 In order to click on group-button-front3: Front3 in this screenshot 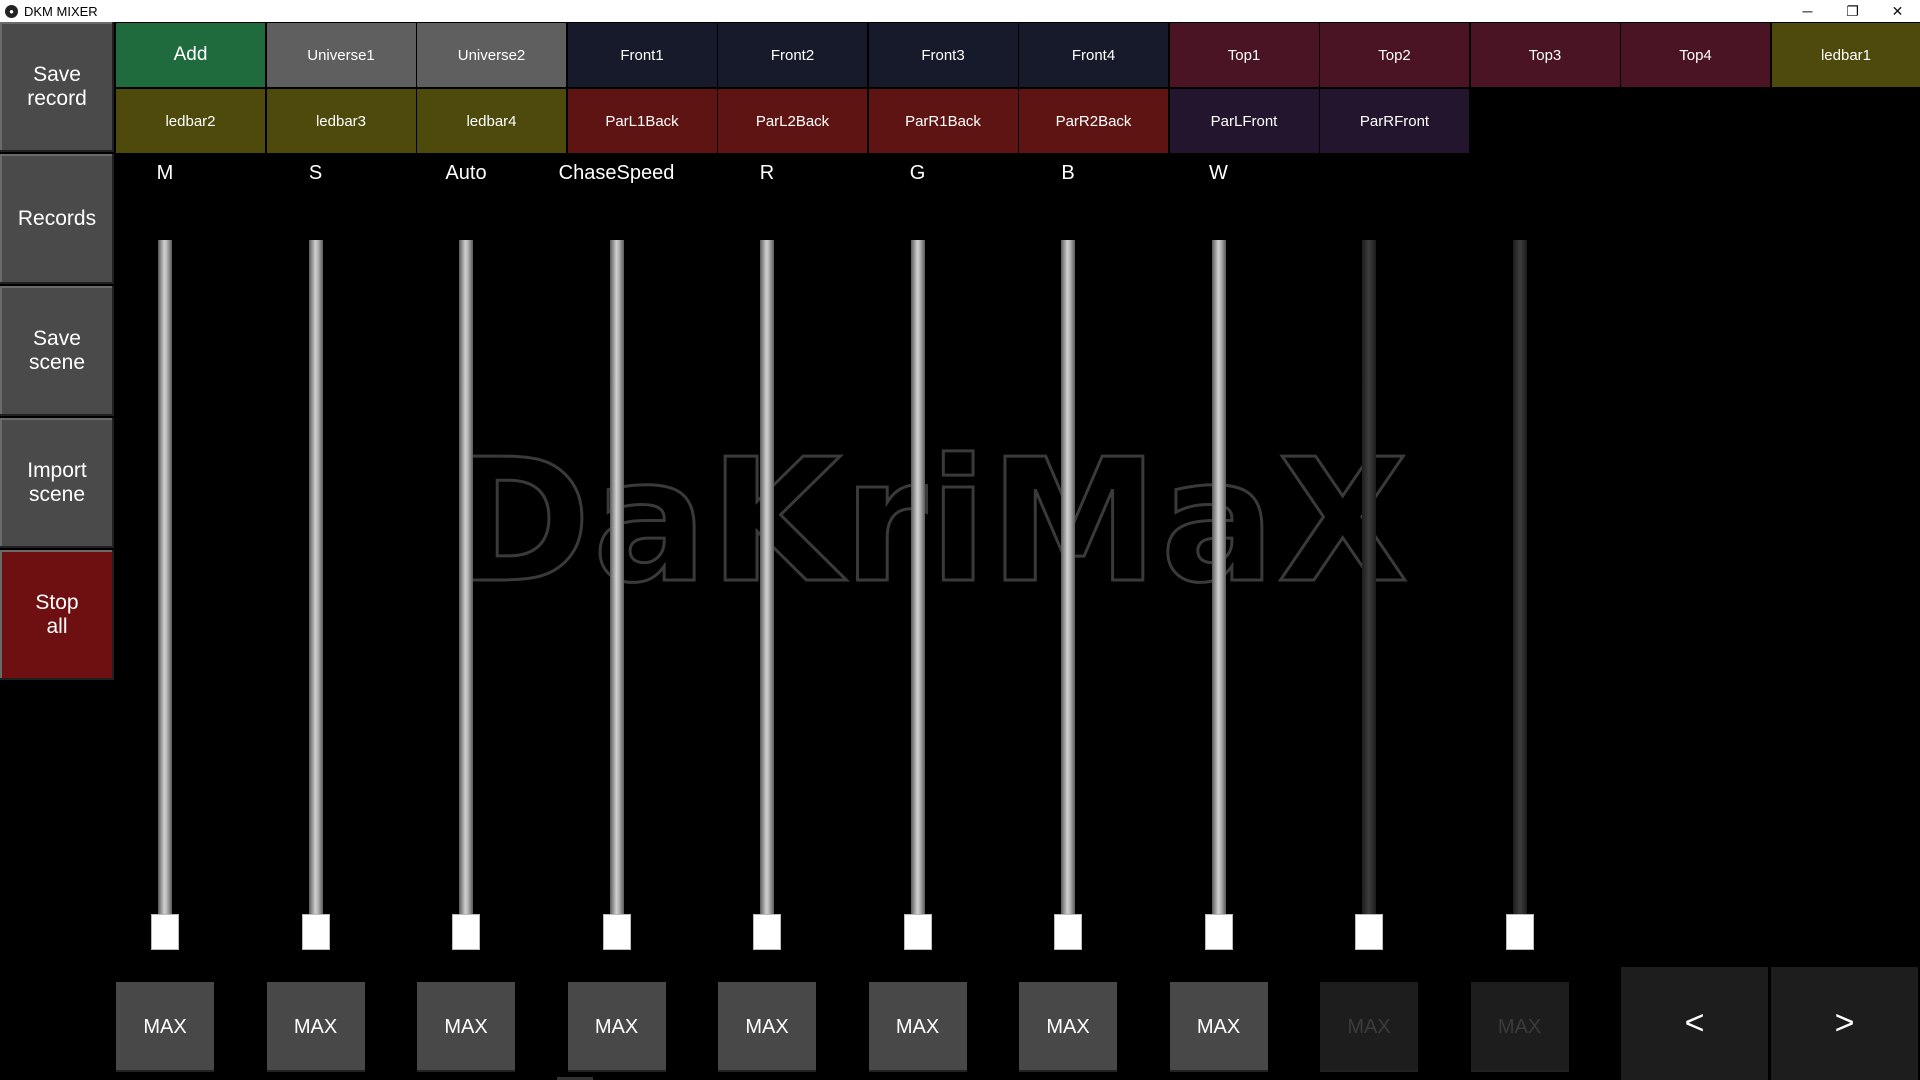, I will do `click(943, 55)`.